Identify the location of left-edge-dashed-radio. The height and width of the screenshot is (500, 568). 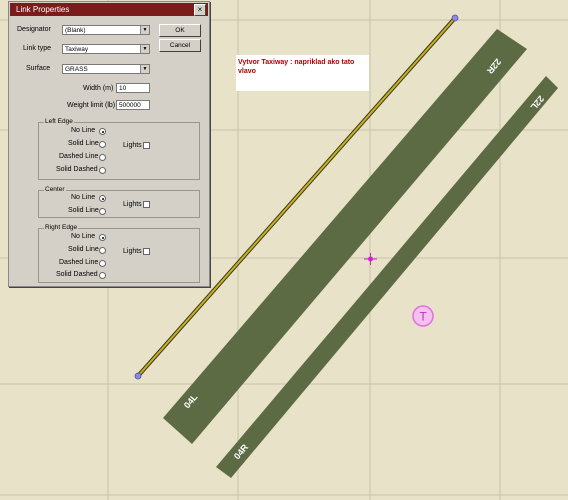
(102, 157).